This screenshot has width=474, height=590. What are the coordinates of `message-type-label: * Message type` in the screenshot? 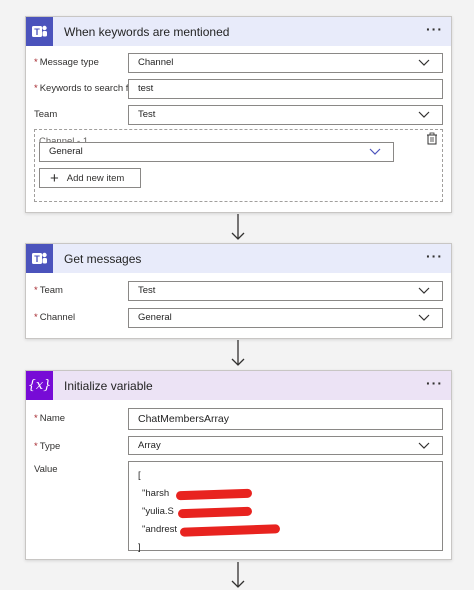 It's located at (66, 62).